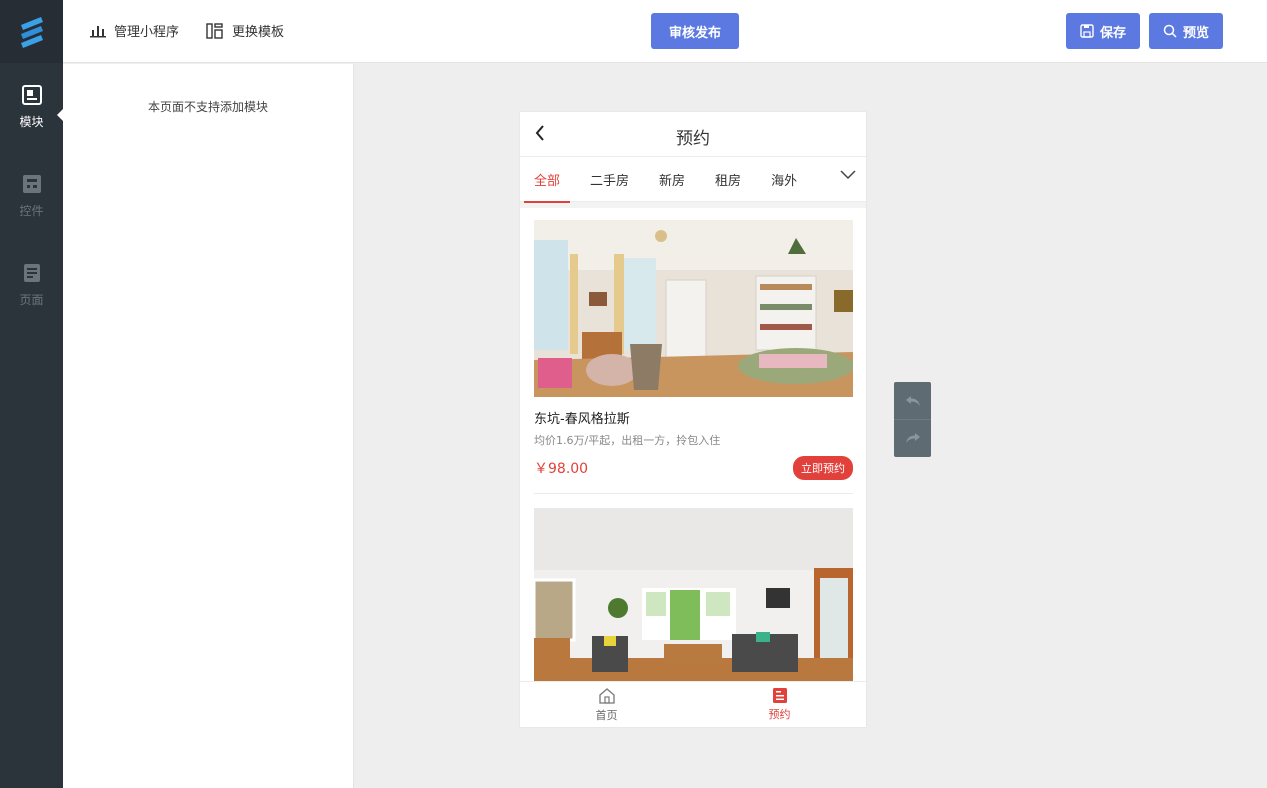 This screenshot has height=788, width=1267. I want to click on listing-footer: ￥98.00 立即预约, so click(693, 475).